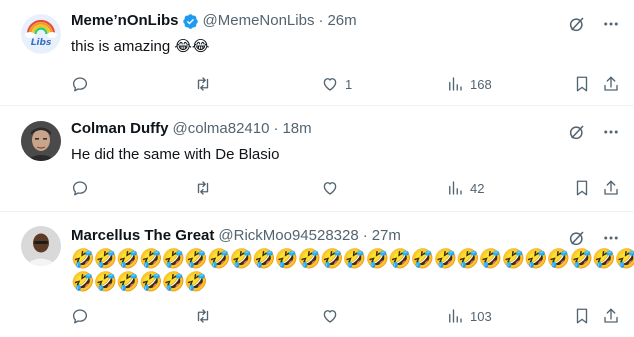  What do you see at coordinates (142, 236) in the screenshot?
I see `display-name: Marcellus The Great` at bounding box center [142, 236].